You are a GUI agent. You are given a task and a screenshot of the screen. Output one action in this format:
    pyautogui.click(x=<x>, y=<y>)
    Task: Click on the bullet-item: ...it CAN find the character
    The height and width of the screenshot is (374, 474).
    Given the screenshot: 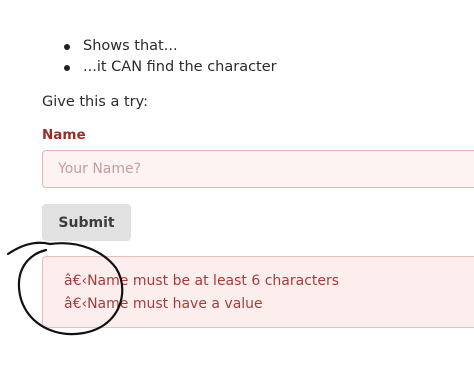 What is the action you would take?
    pyautogui.click(x=169, y=67)
    